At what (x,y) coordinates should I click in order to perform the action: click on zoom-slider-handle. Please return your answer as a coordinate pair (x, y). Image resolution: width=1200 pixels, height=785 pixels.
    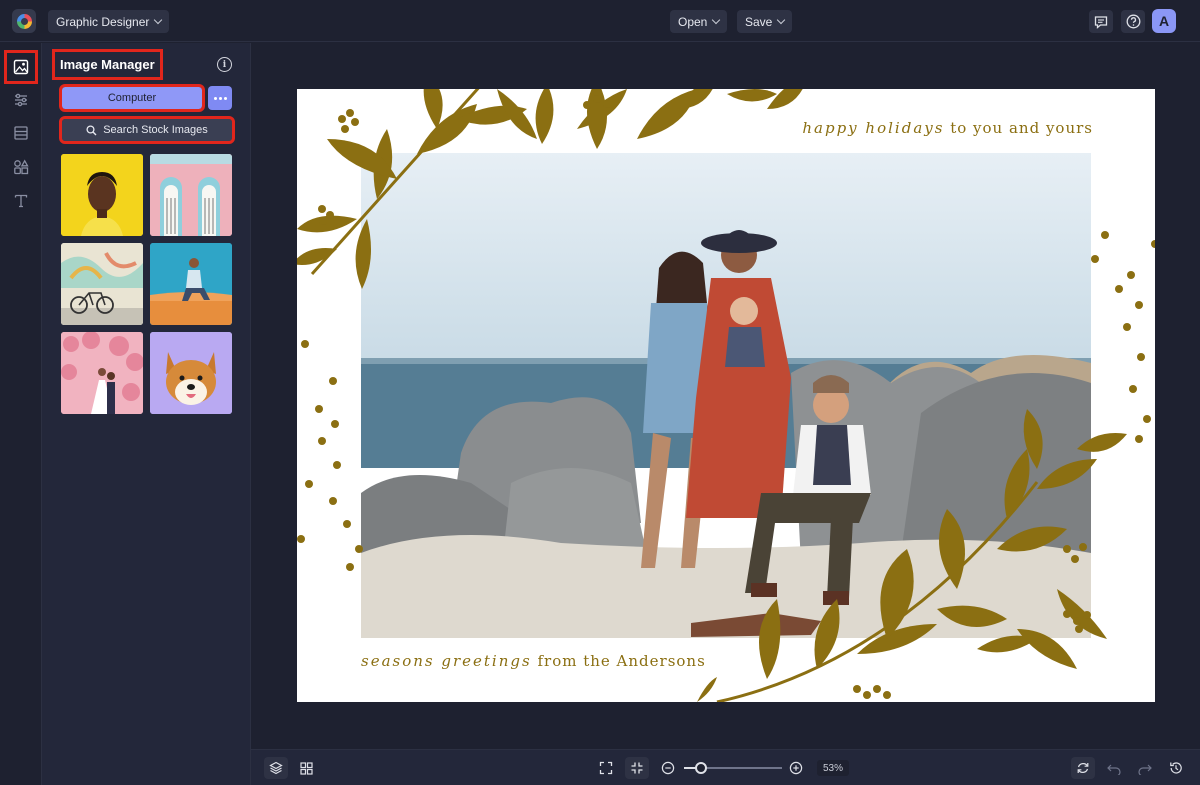
    Looking at the image, I should click on (700, 768).